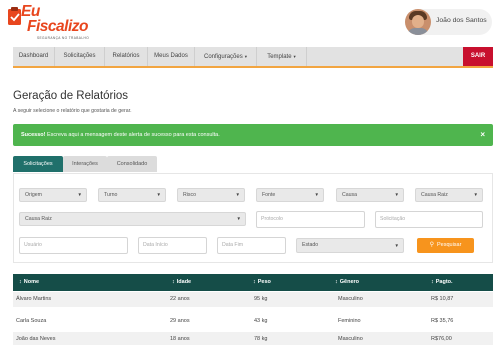 The height and width of the screenshot is (345, 500). I want to click on data-fim-input: Data Fim, so click(251, 245).